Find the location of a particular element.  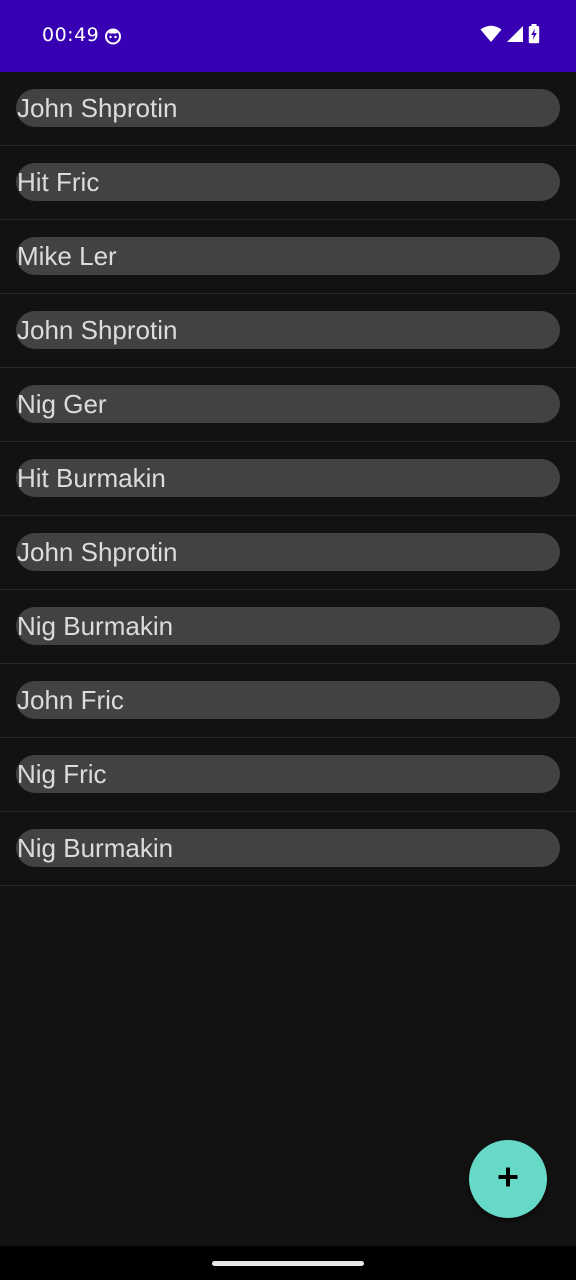

list-item-pill: Nig Fric is located at coordinates (288, 774).